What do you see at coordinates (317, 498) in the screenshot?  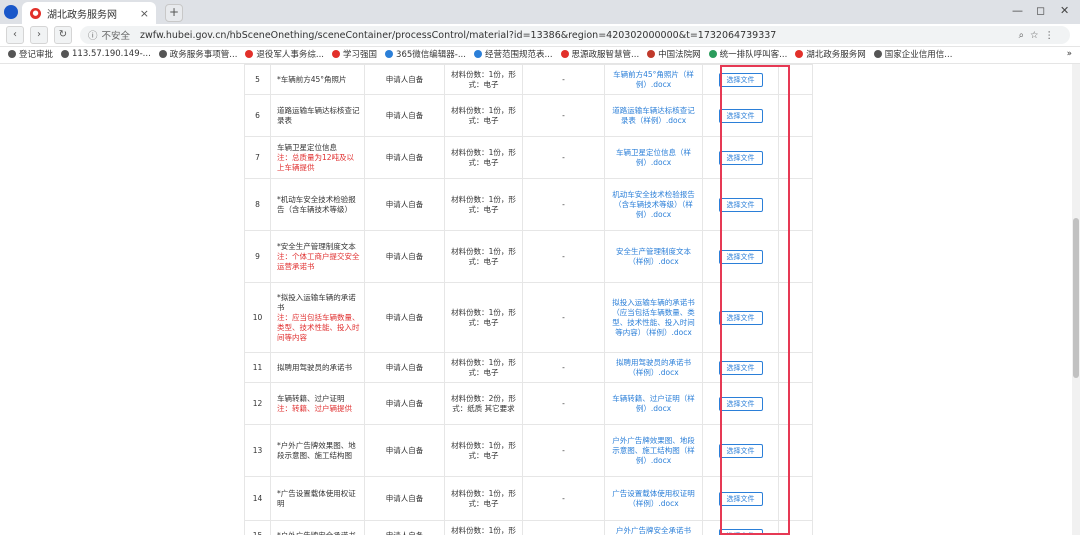 I see `material-name: *广告设置载体使用权证明` at bounding box center [317, 498].